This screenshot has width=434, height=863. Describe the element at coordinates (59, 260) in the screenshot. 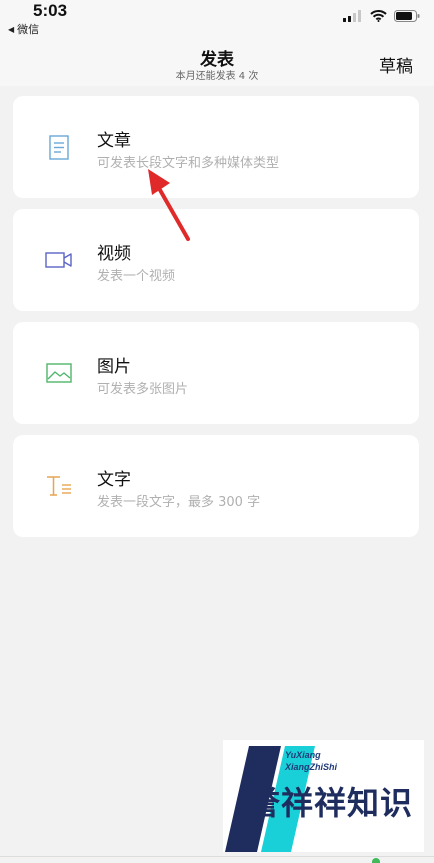

I see `video-icon` at that location.